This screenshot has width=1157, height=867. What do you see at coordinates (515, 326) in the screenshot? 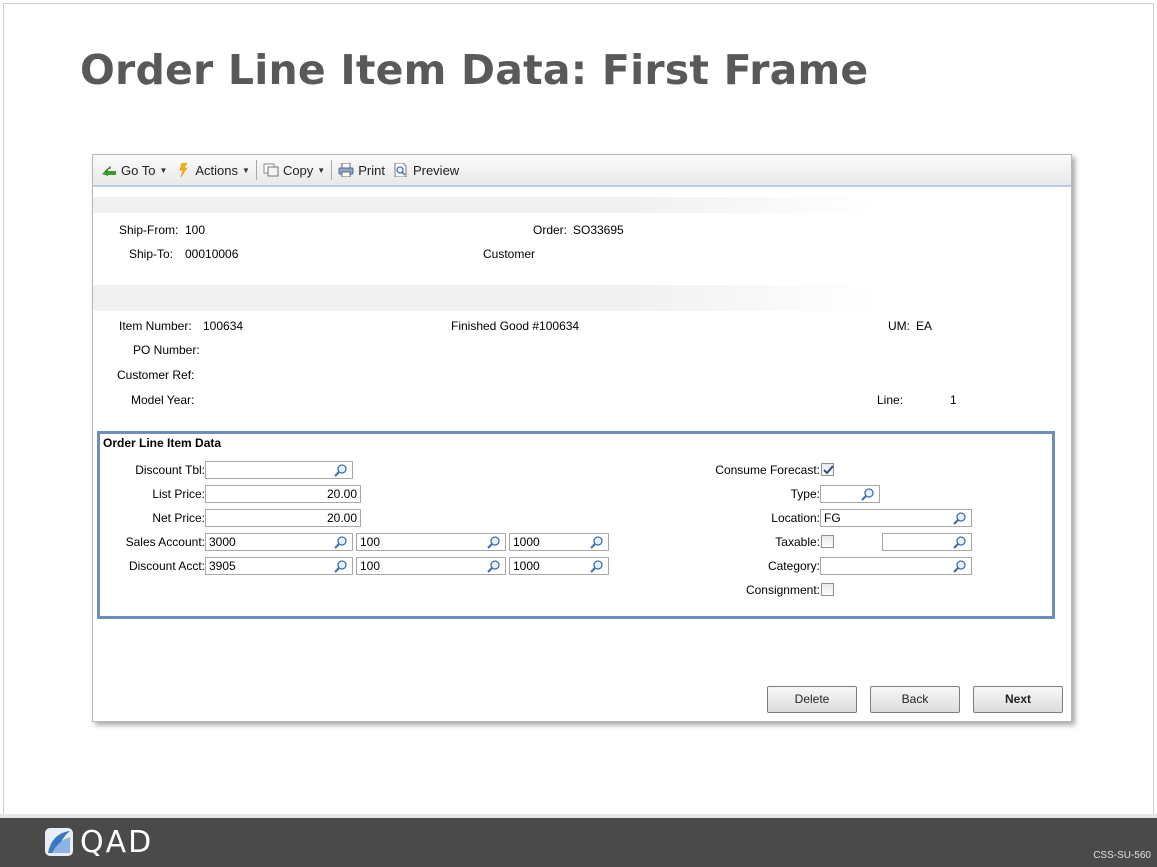
I see `item-description: Finished Good #100634` at bounding box center [515, 326].